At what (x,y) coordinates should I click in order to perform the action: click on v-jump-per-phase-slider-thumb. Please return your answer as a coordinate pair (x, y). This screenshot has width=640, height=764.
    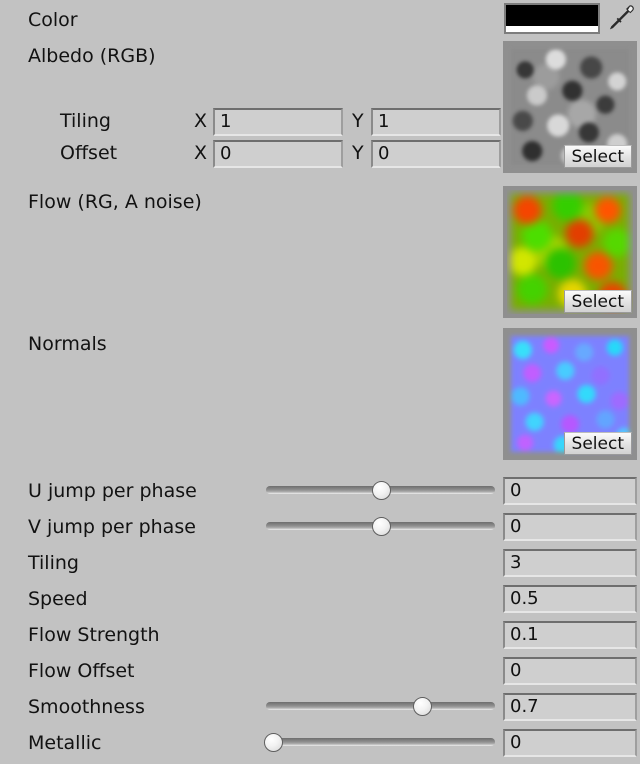
    Looking at the image, I should click on (381, 526).